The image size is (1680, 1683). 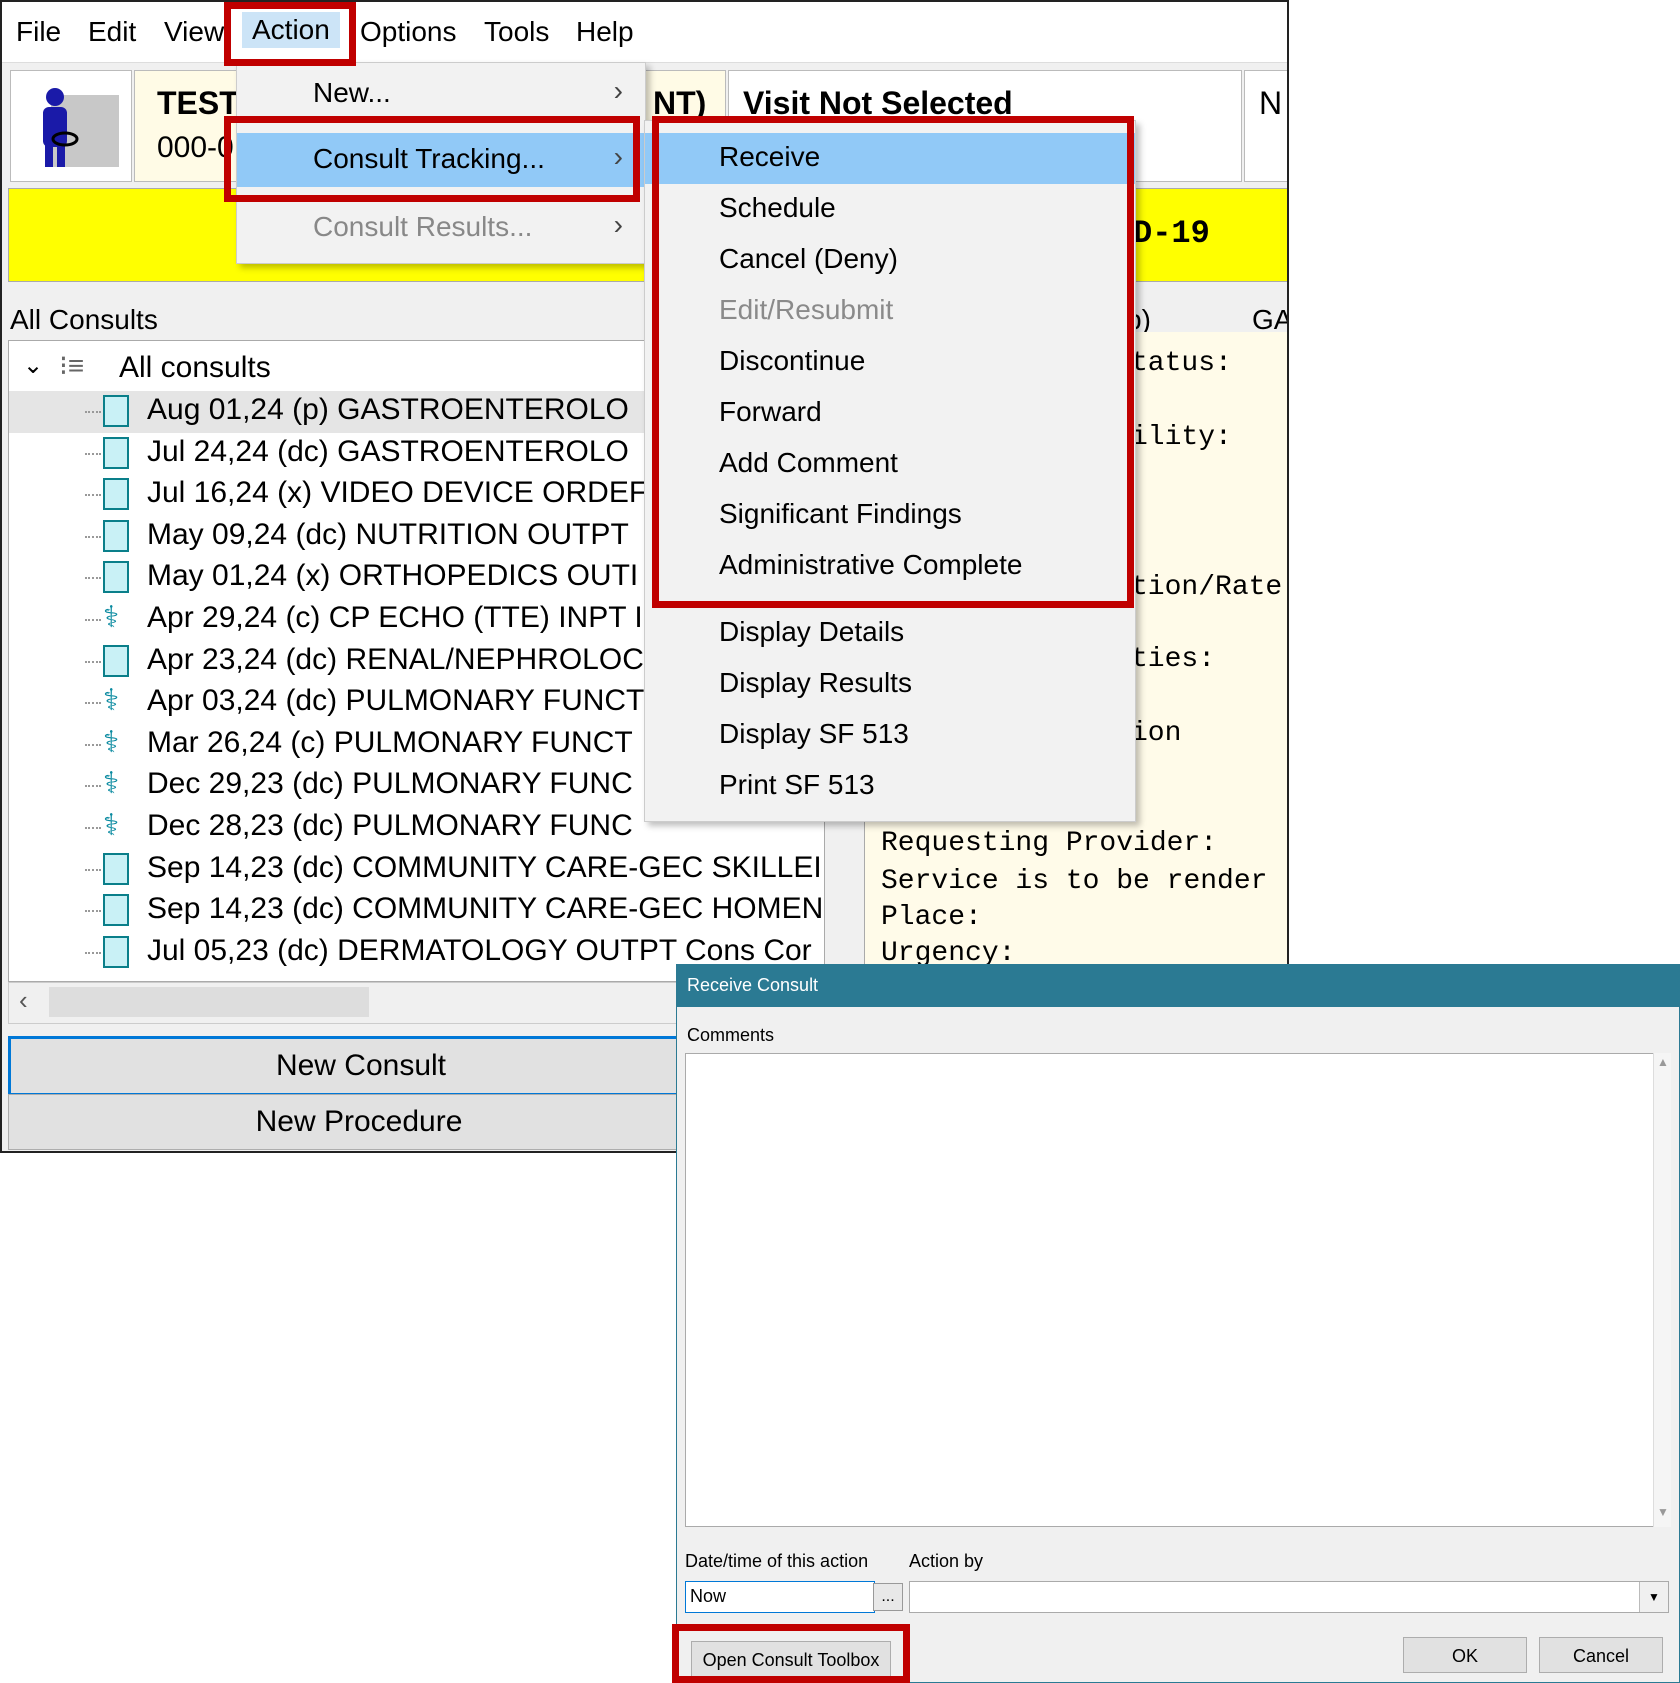 I want to click on scroll-left-icon: ‹, so click(x=23, y=1000).